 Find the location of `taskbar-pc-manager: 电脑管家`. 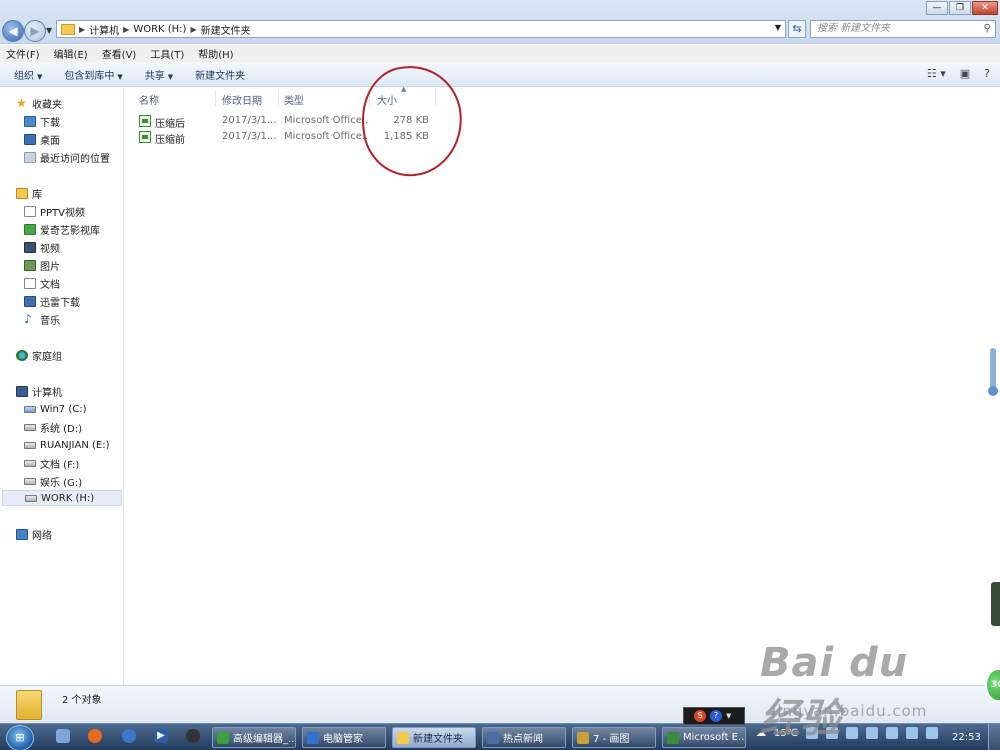

taskbar-pc-manager: 电脑管家 is located at coordinates (344, 737).